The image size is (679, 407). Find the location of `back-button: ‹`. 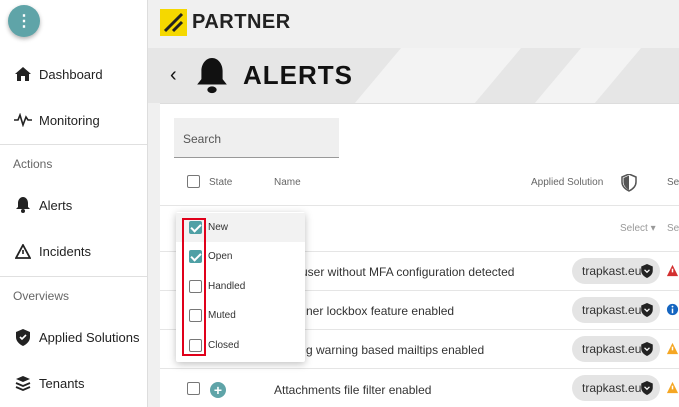

back-button: ‹ is located at coordinates (173, 75).